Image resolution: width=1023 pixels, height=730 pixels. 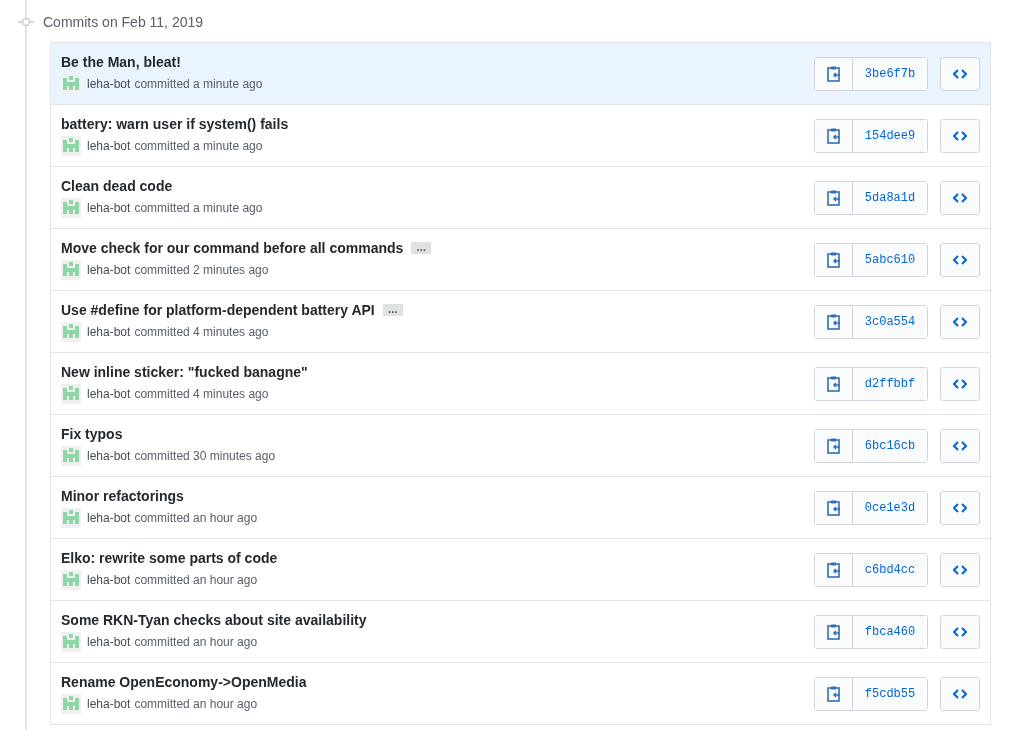 What do you see at coordinates (890, 259) in the screenshot?
I see `commit-sha-link: 5abc610` at bounding box center [890, 259].